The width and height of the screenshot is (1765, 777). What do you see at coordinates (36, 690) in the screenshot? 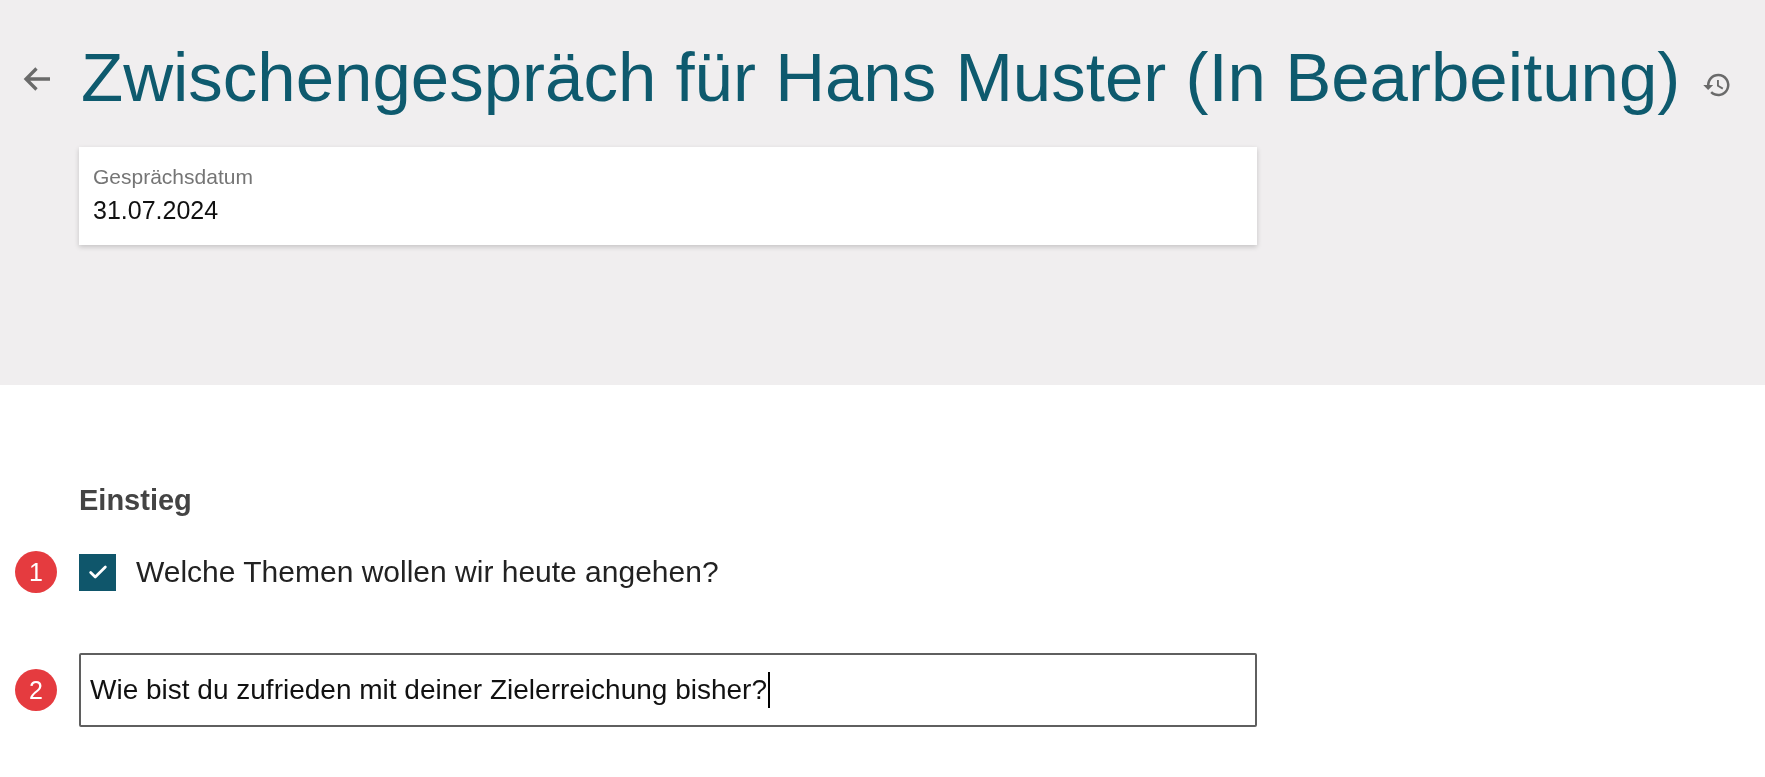
I see `number-marker: 2` at bounding box center [36, 690].